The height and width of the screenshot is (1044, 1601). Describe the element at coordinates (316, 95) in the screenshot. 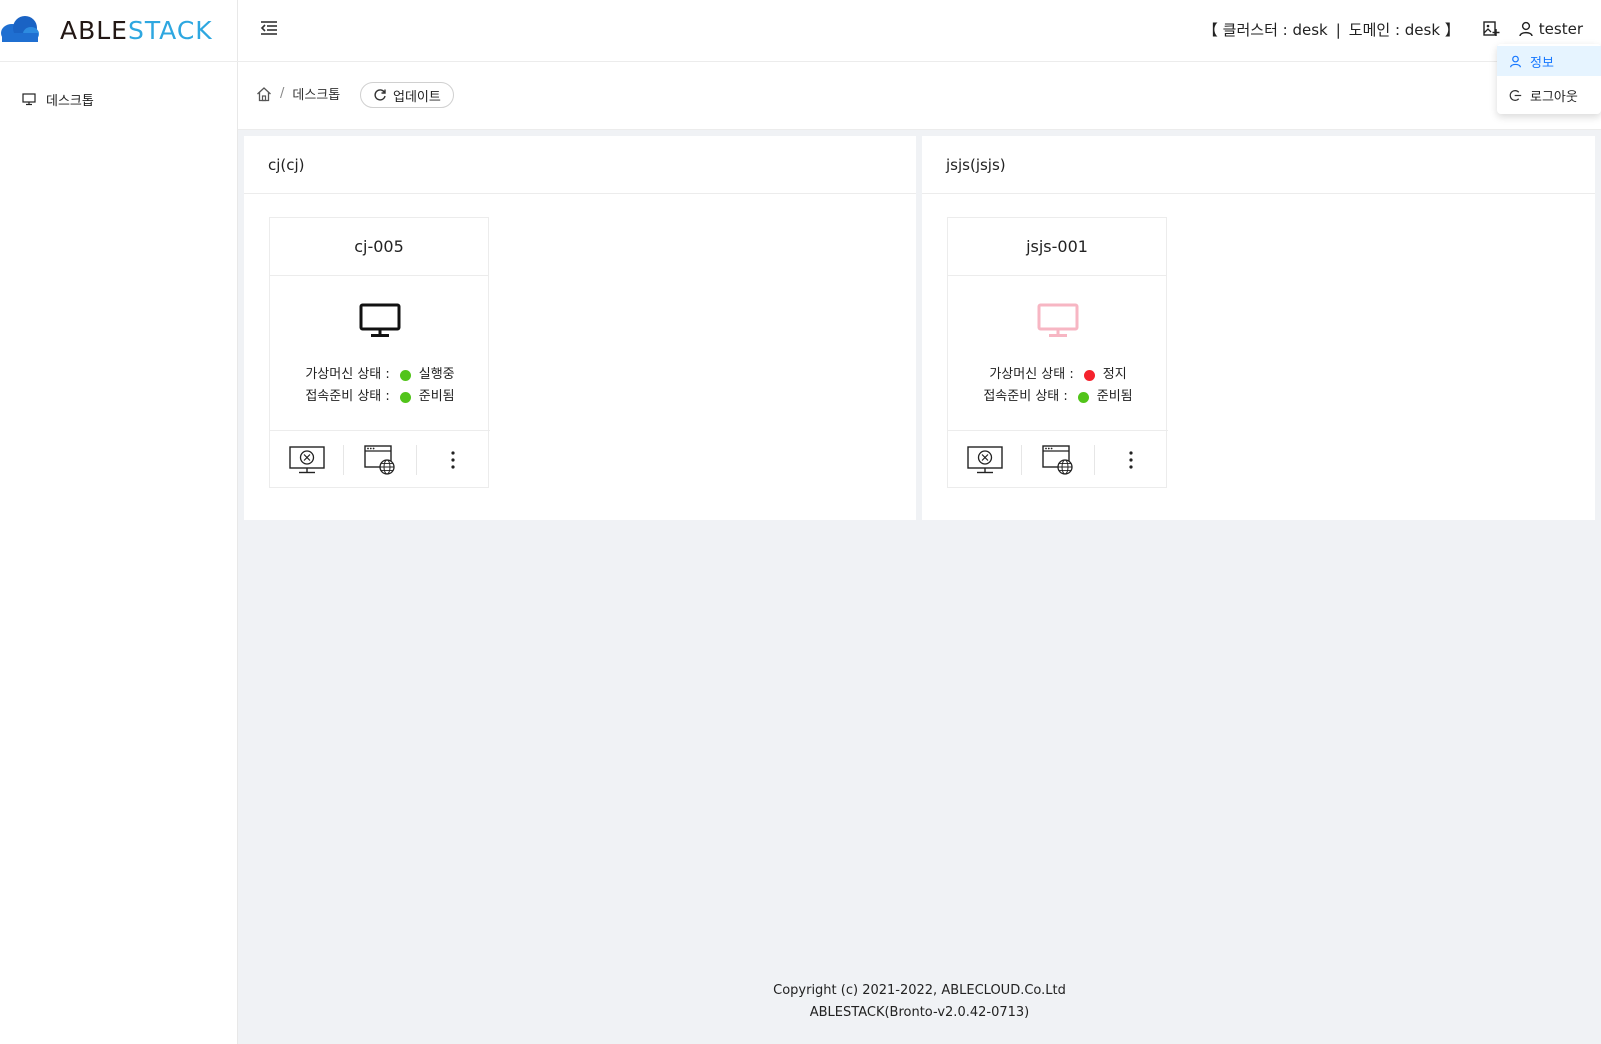

I see `breadcrumb-current: 데스크톱` at that location.